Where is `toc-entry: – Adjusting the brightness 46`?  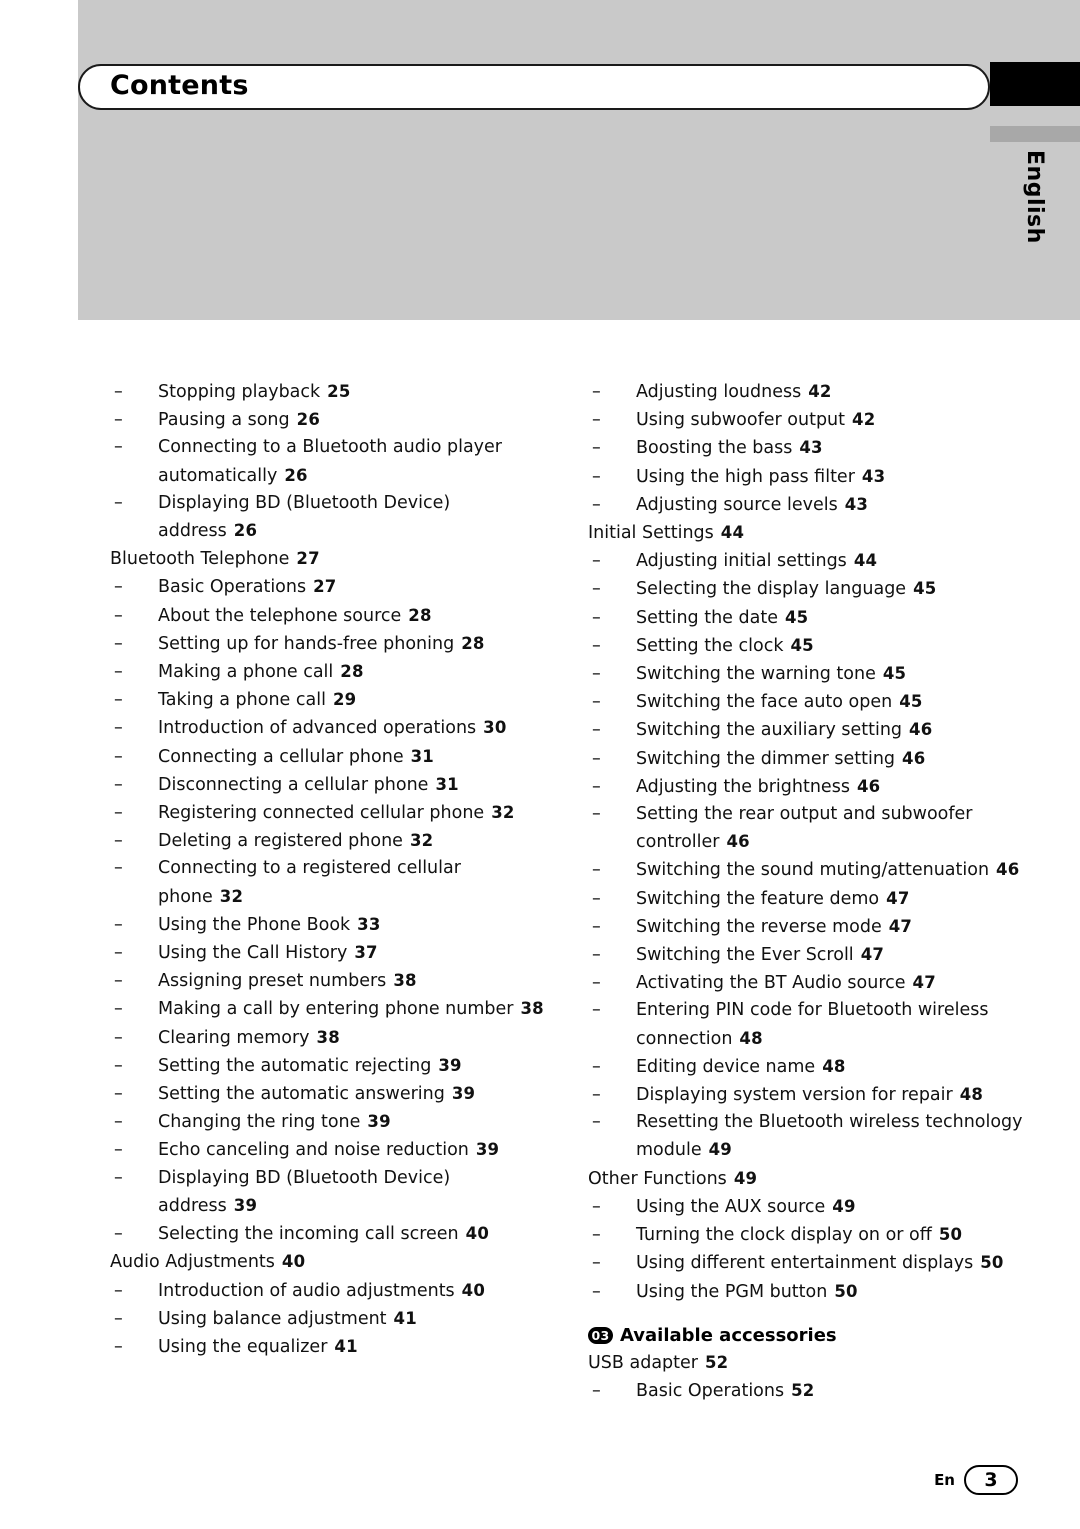 toc-entry: – Adjusting the brightness 46 is located at coordinates (823, 787).